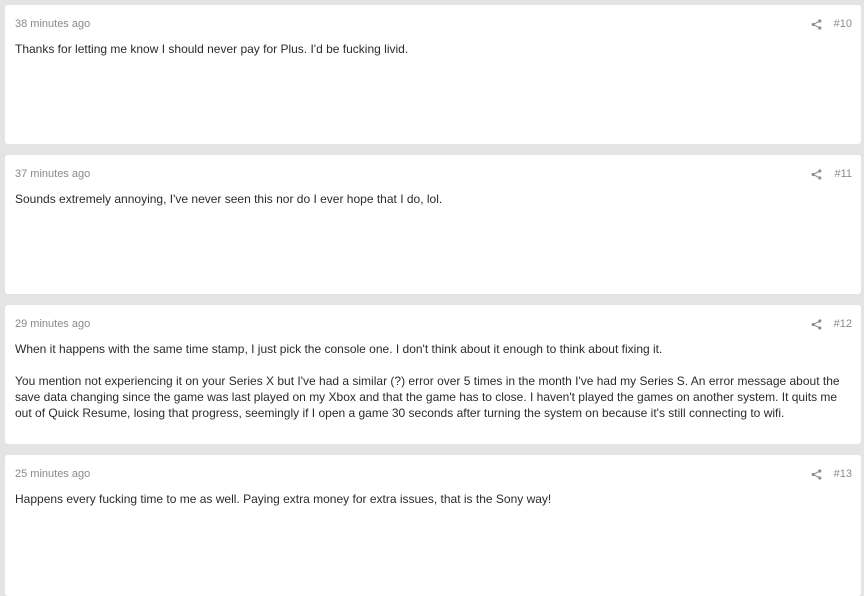 This screenshot has height=596, width=864. What do you see at coordinates (831, 474) in the screenshot?
I see `post-actions: #13` at bounding box center [831, 474].